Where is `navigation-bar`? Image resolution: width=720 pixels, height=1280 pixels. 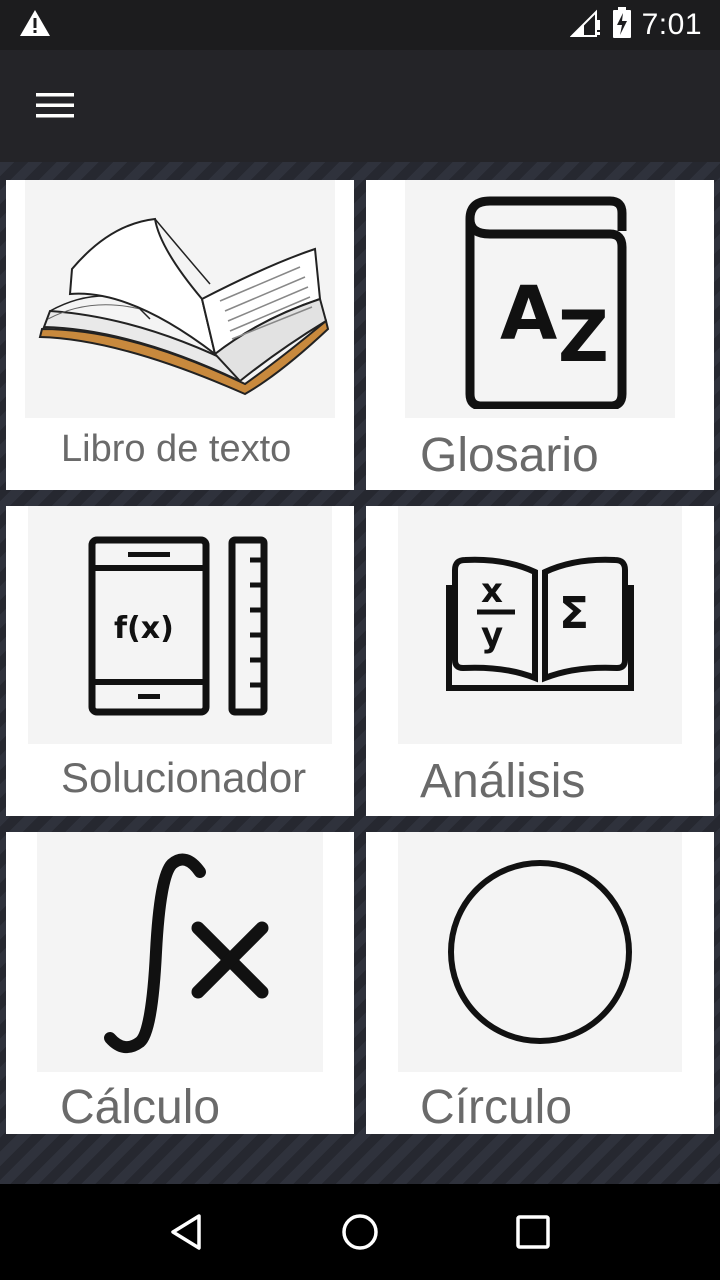 navigation-bar is located at coordinates (360, 1232).